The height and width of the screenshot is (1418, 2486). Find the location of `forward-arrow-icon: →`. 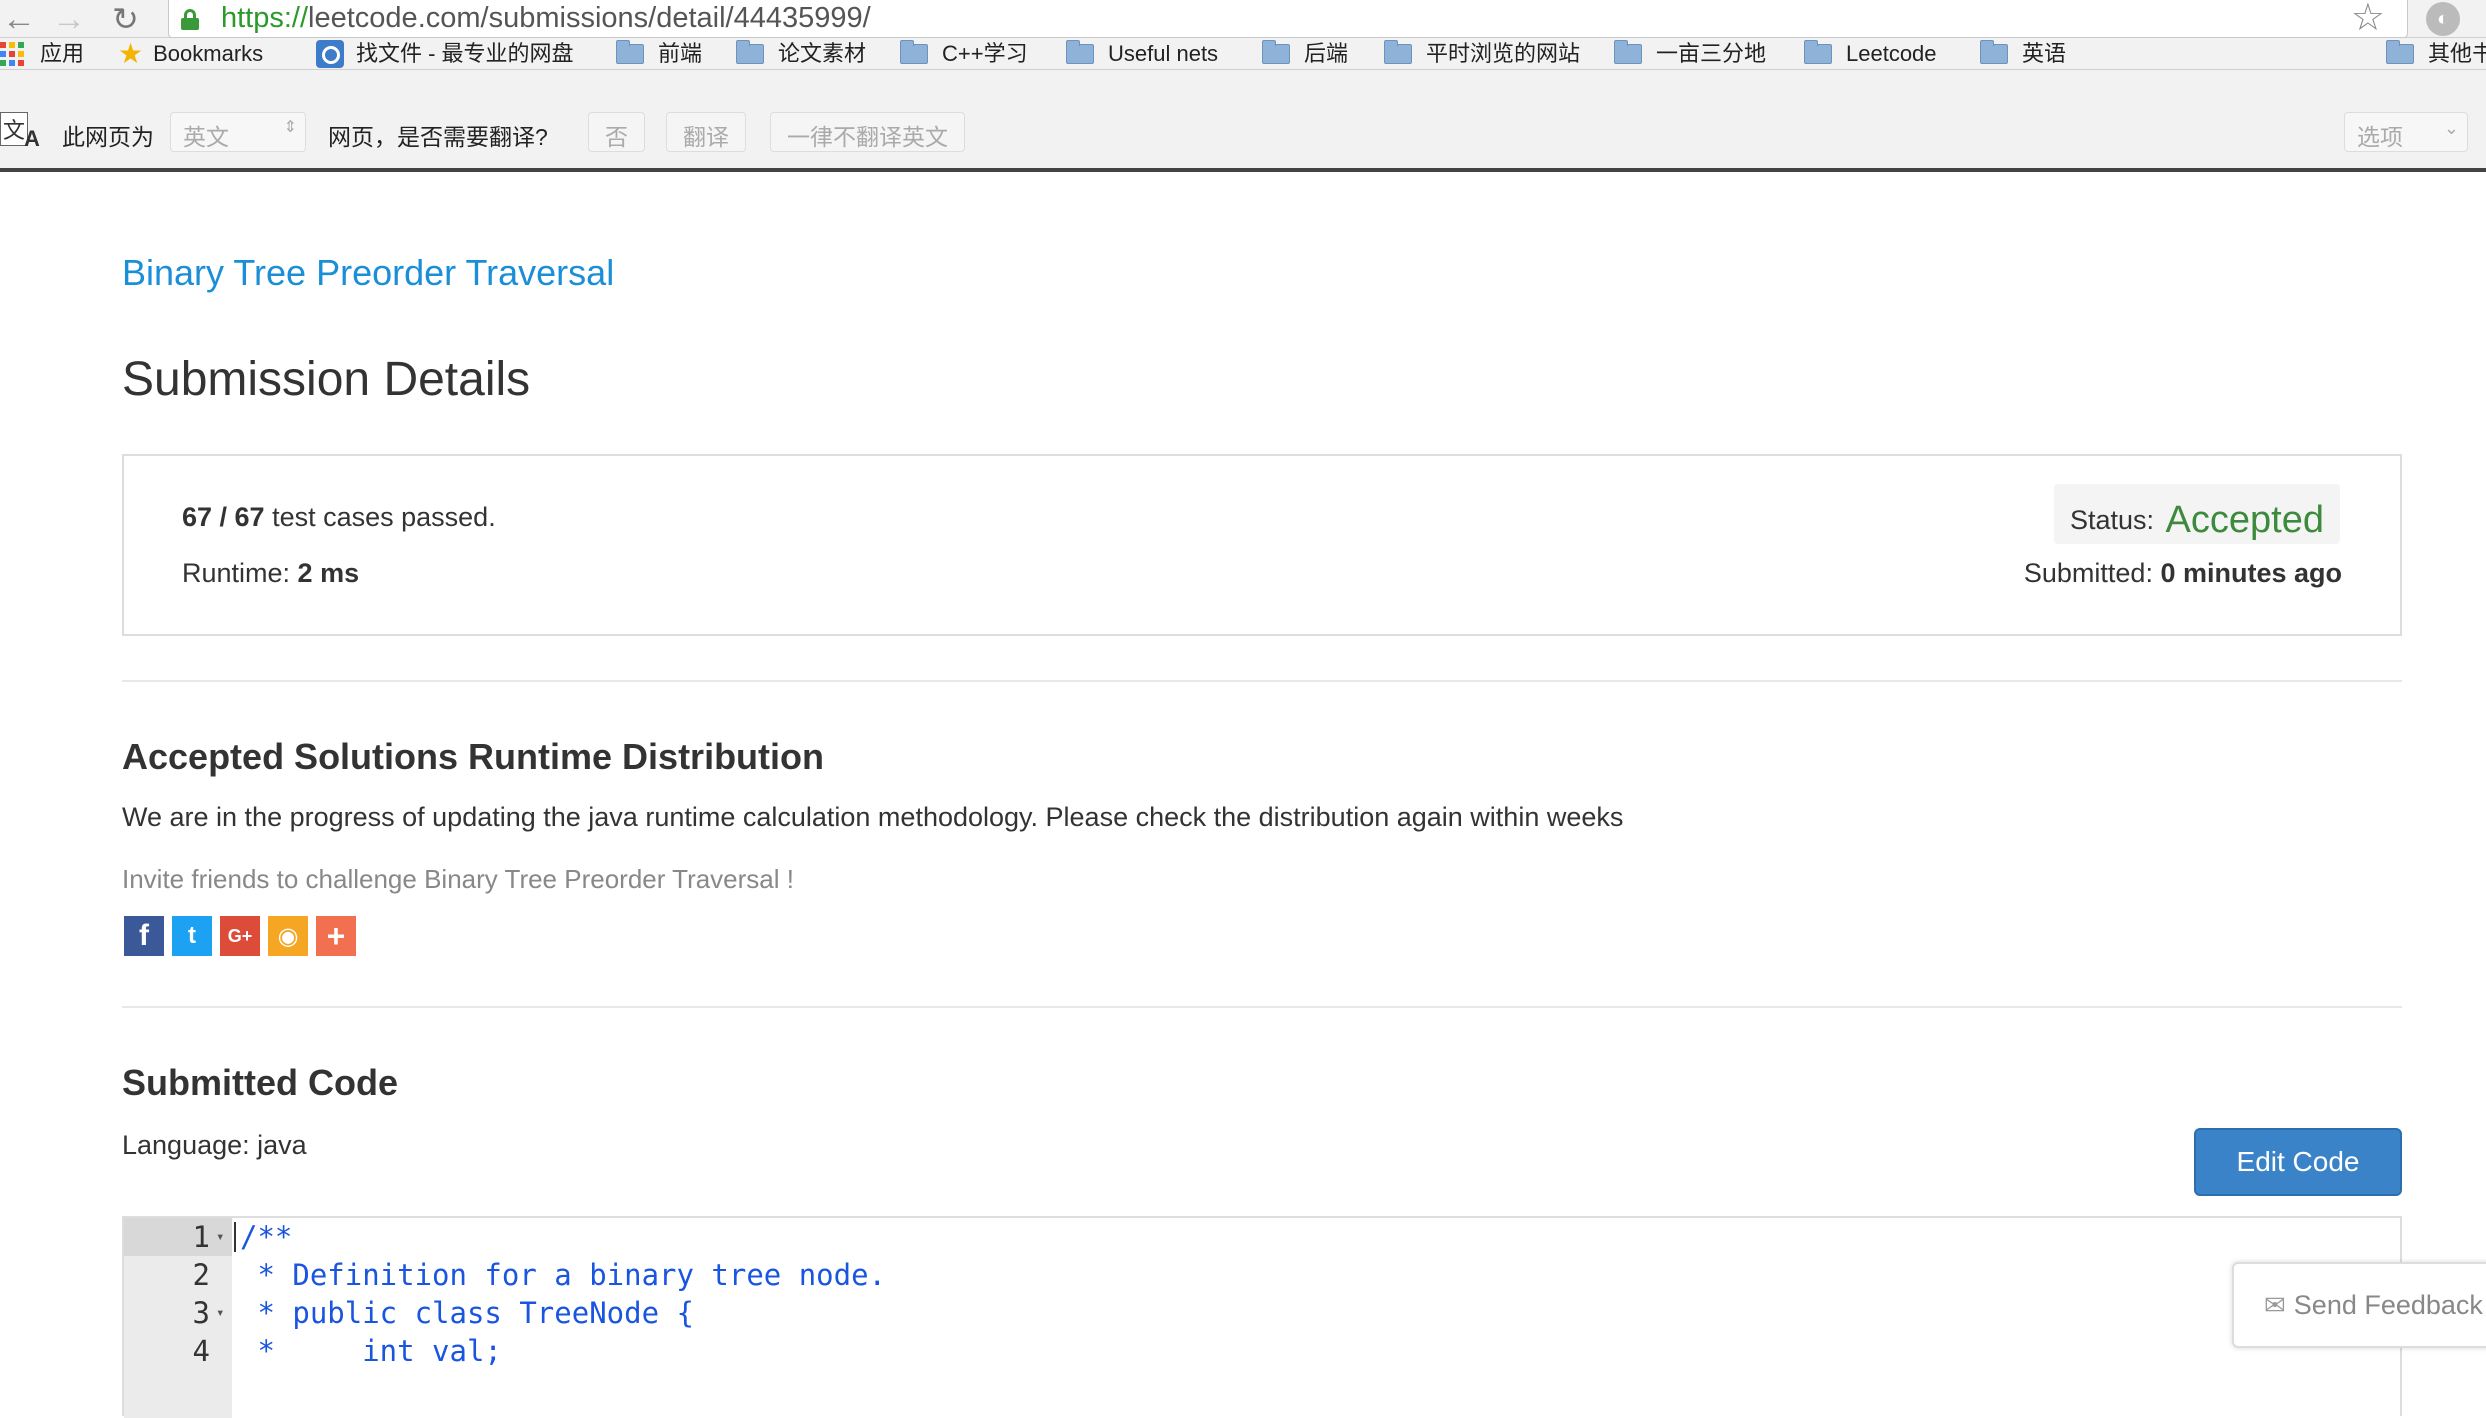

forward-arrow-icon: → is located at coordinates (69, 19).